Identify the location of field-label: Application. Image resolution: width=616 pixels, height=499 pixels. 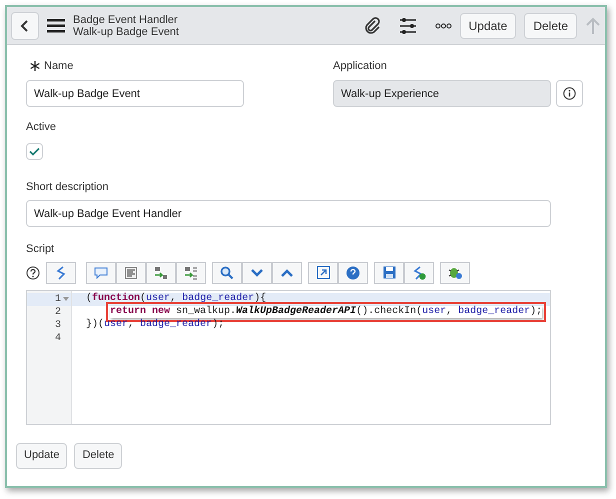
(360, 66).